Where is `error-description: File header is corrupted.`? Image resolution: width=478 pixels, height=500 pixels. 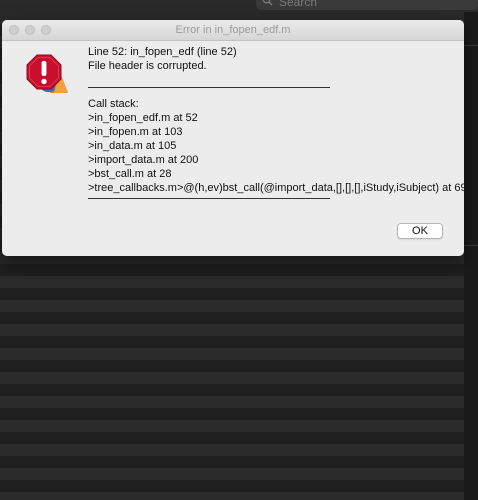
error-description: File header is corrupted. is located at coordinates (147, 66).